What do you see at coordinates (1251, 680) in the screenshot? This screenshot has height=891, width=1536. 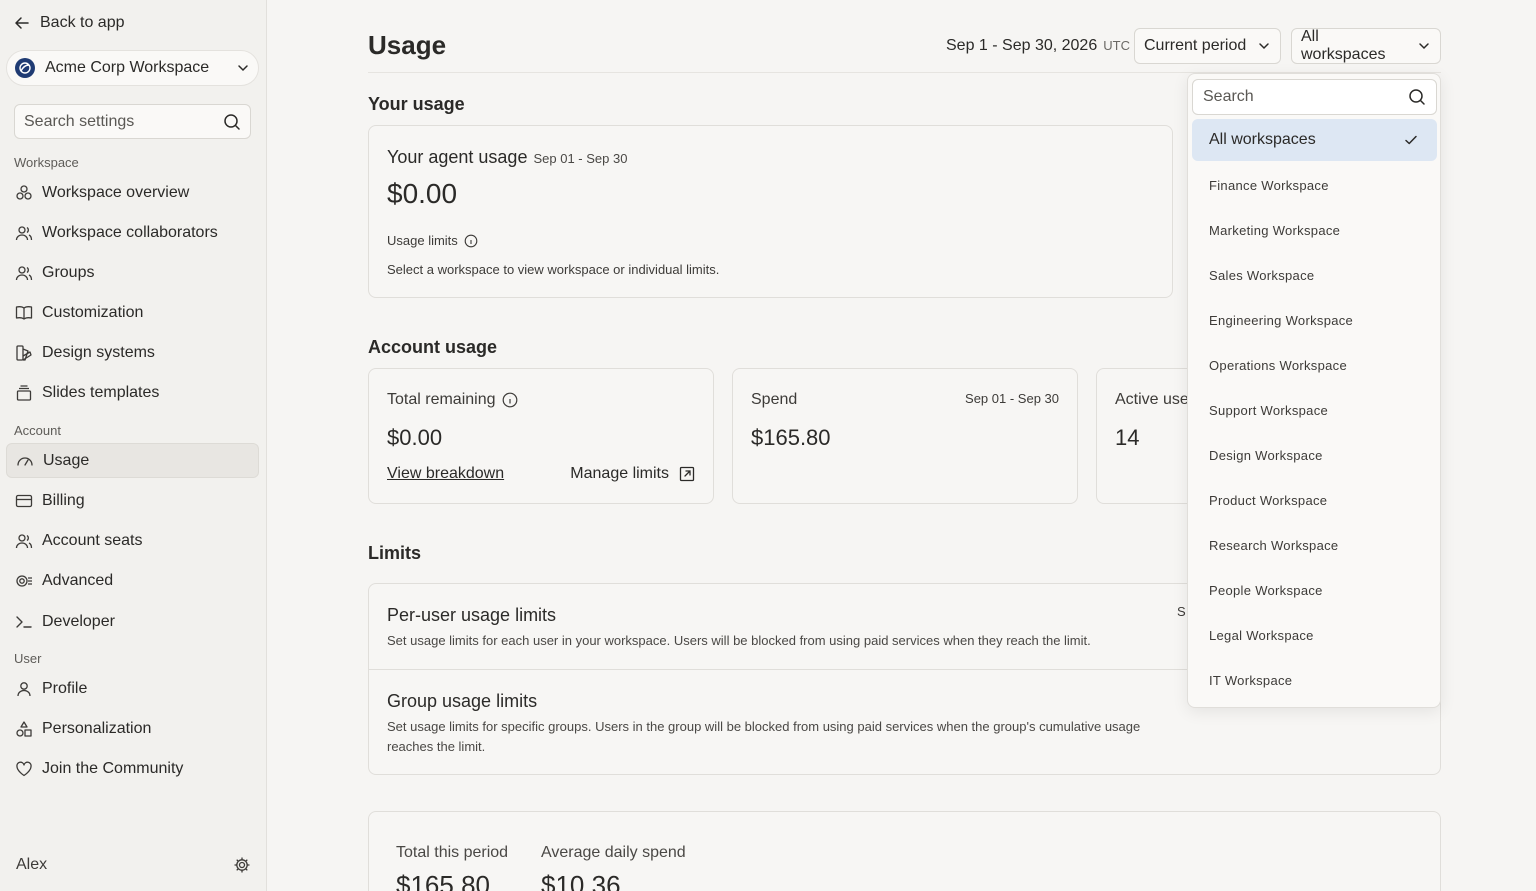 I see `workspace-option-label: IT Workspace` at bounding box center [1251, 680].